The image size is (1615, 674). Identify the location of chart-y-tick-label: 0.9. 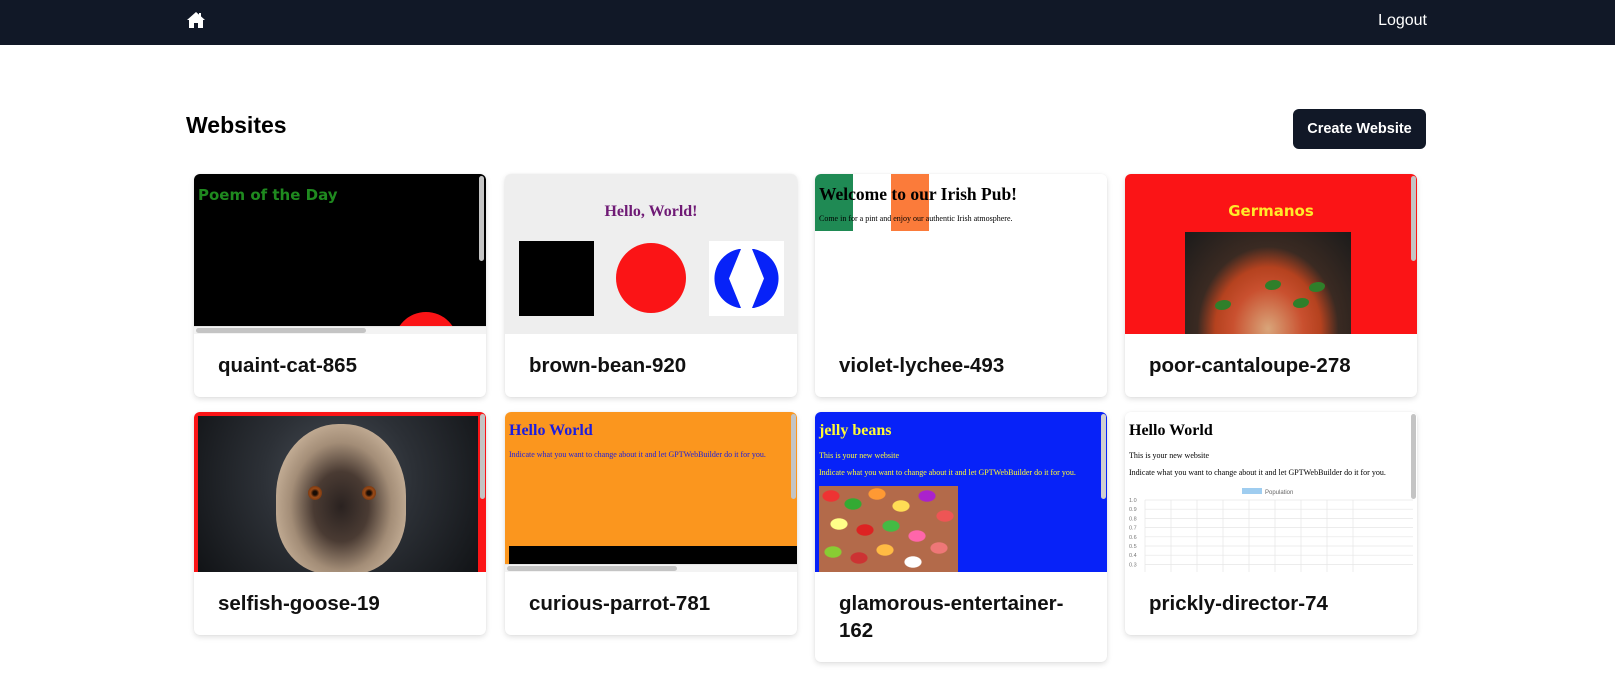
(1133, 510).